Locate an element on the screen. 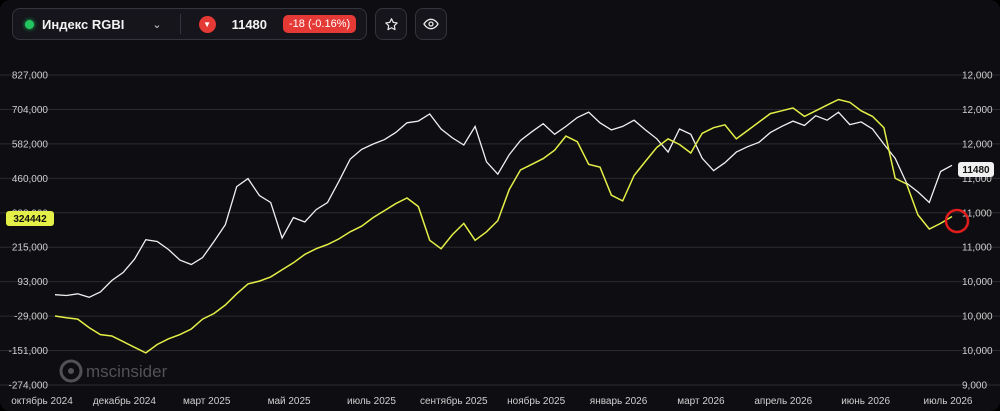  right-last-value-label: 11480 is located at coordinates (976, 169).